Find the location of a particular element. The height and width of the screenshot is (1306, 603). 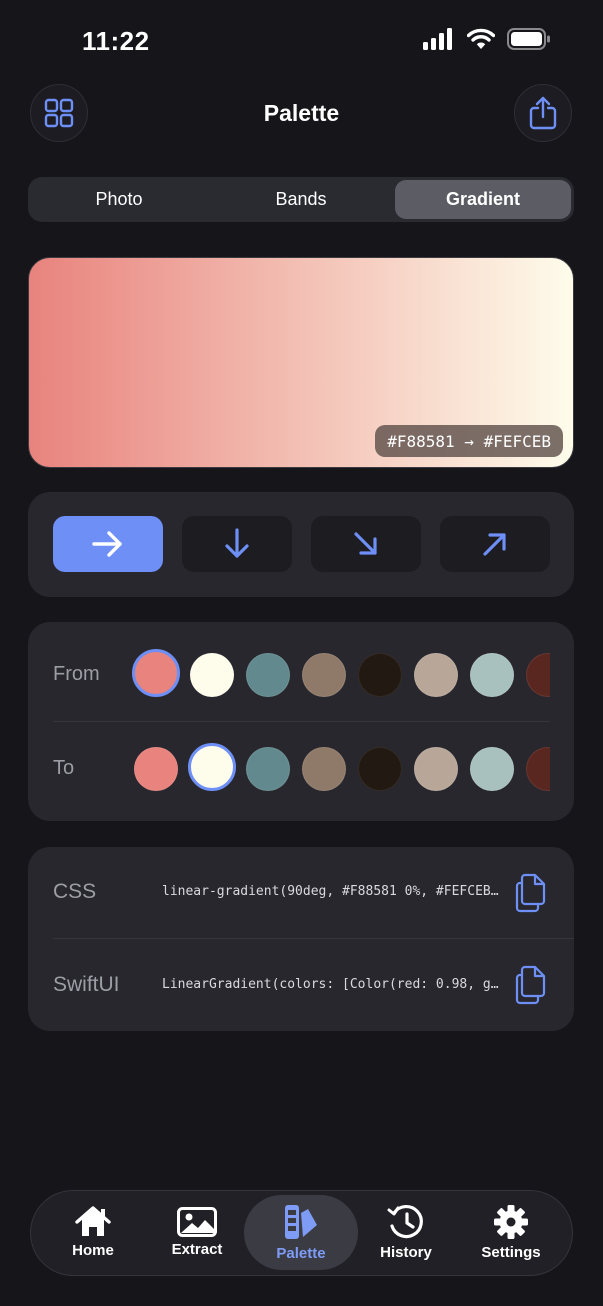

battery-icon is located at coordinates (528, 39).